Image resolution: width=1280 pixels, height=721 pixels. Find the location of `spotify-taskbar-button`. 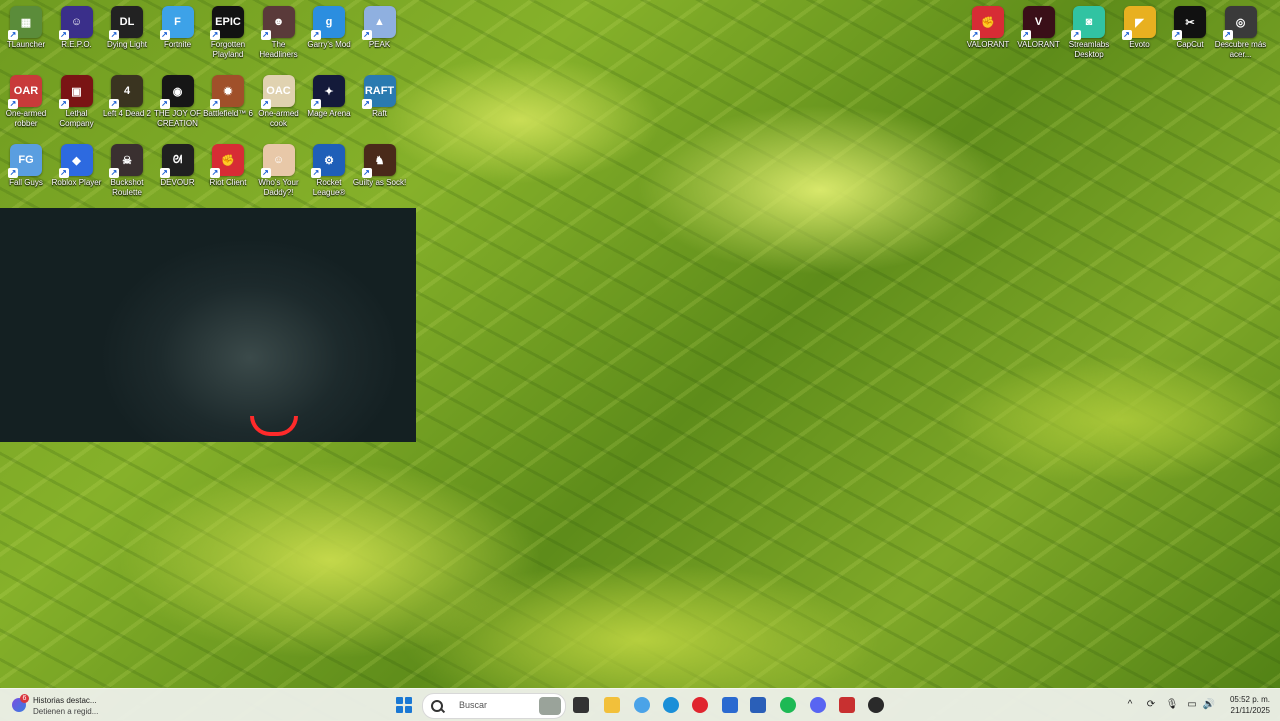

spotify-taskbar-button is located at coordinates (788, 705).